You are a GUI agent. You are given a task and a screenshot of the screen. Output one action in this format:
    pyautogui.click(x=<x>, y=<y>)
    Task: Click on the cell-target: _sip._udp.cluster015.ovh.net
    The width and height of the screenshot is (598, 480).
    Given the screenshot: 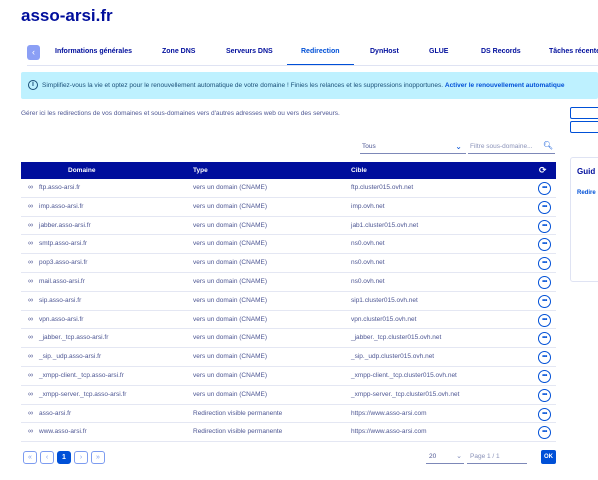 What is the action you would take?
    pyautogui.click(x=393, y=357)
    